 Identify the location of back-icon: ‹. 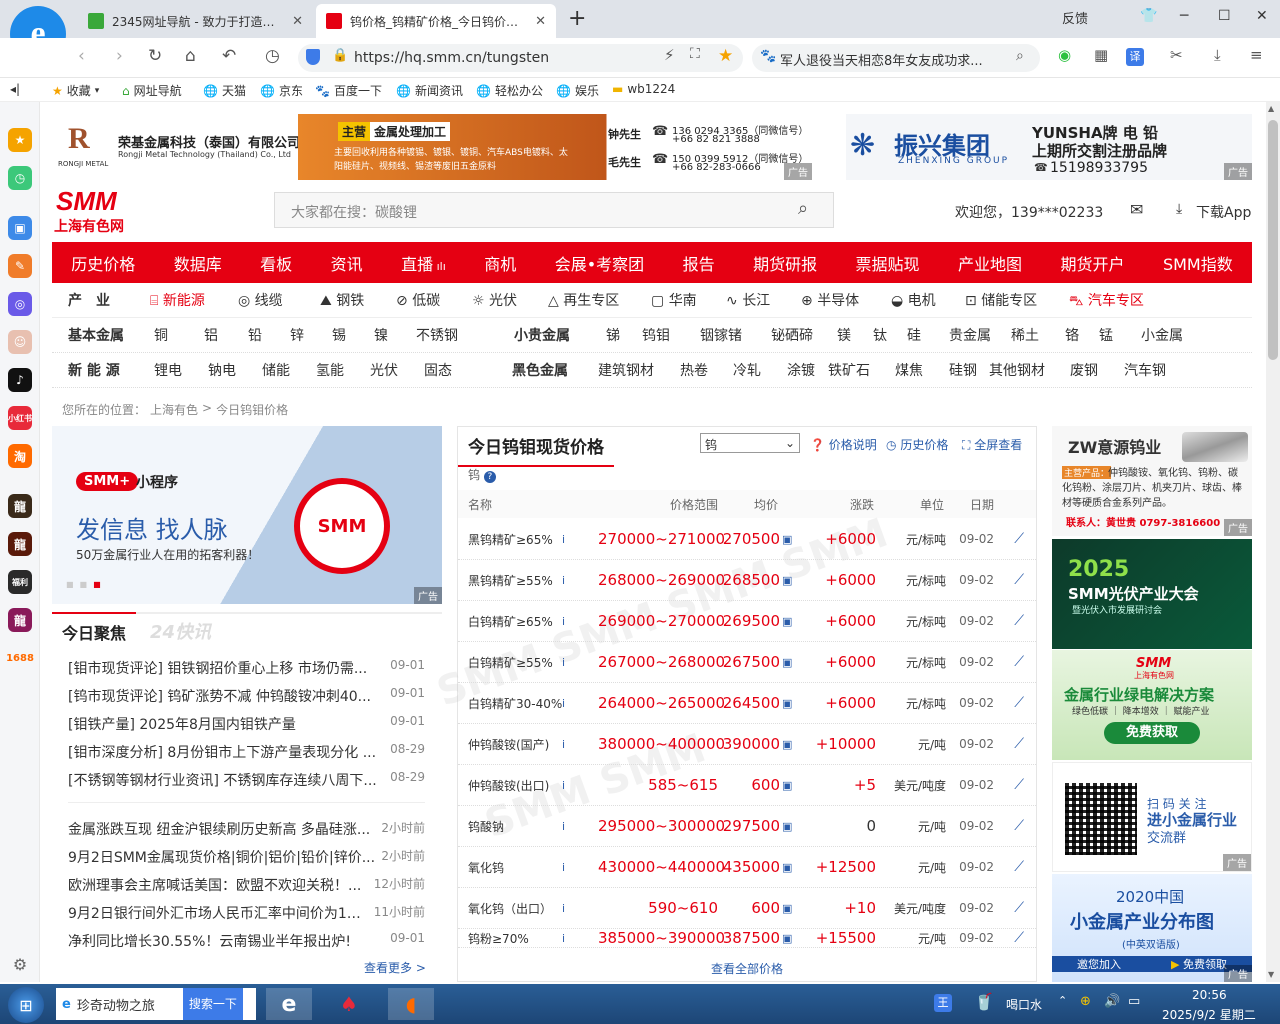
(81, 56).